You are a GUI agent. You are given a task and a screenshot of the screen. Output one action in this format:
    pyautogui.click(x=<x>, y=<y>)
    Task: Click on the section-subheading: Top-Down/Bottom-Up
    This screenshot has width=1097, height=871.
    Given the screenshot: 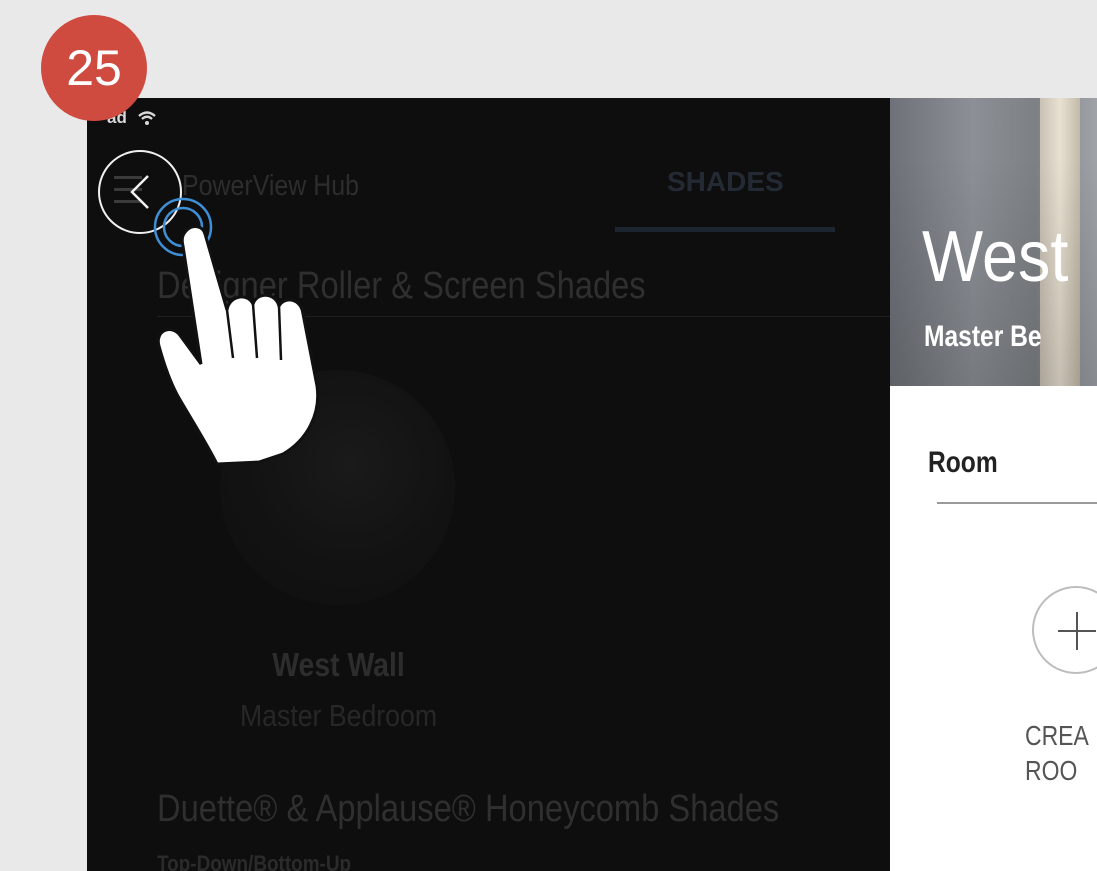 What is the action you would take?
    pyautogui.click(x=254, y=861)
    